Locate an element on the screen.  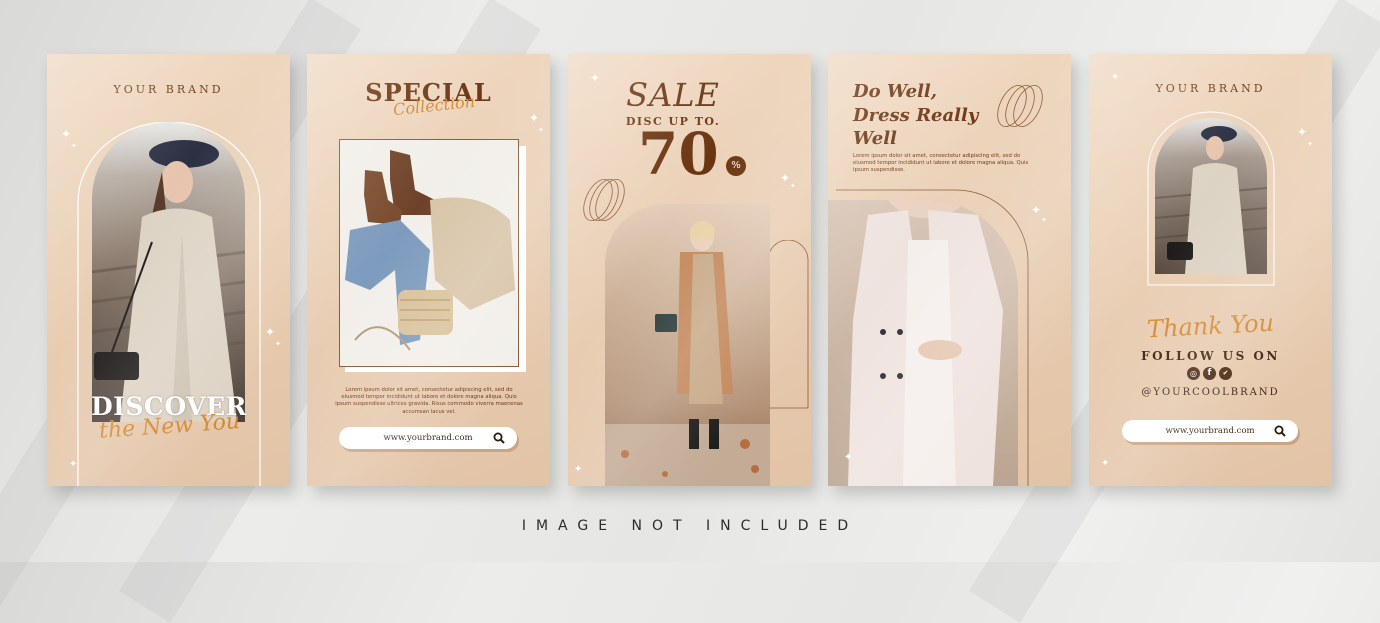
headline-line-2: Dress Really is located at coordinates (916, 115).